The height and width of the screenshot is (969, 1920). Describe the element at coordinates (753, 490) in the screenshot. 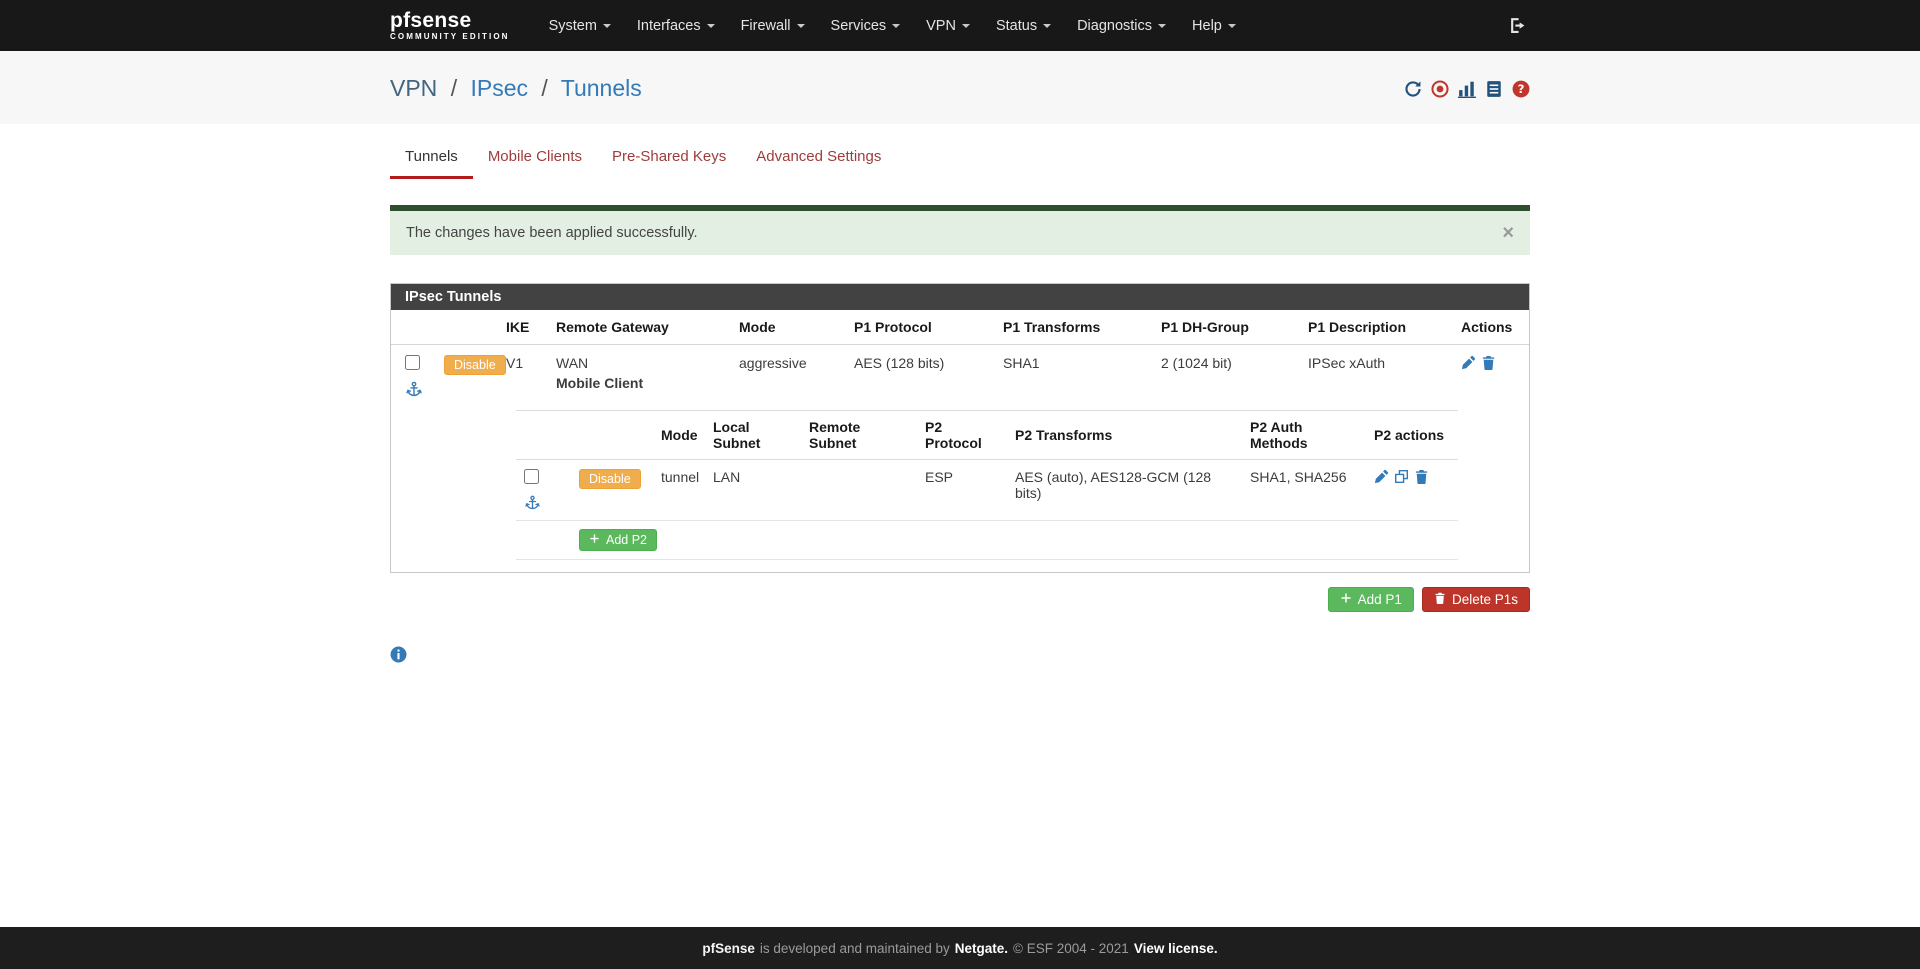

I see `p2-local-subnet-value: LAN` at that location.